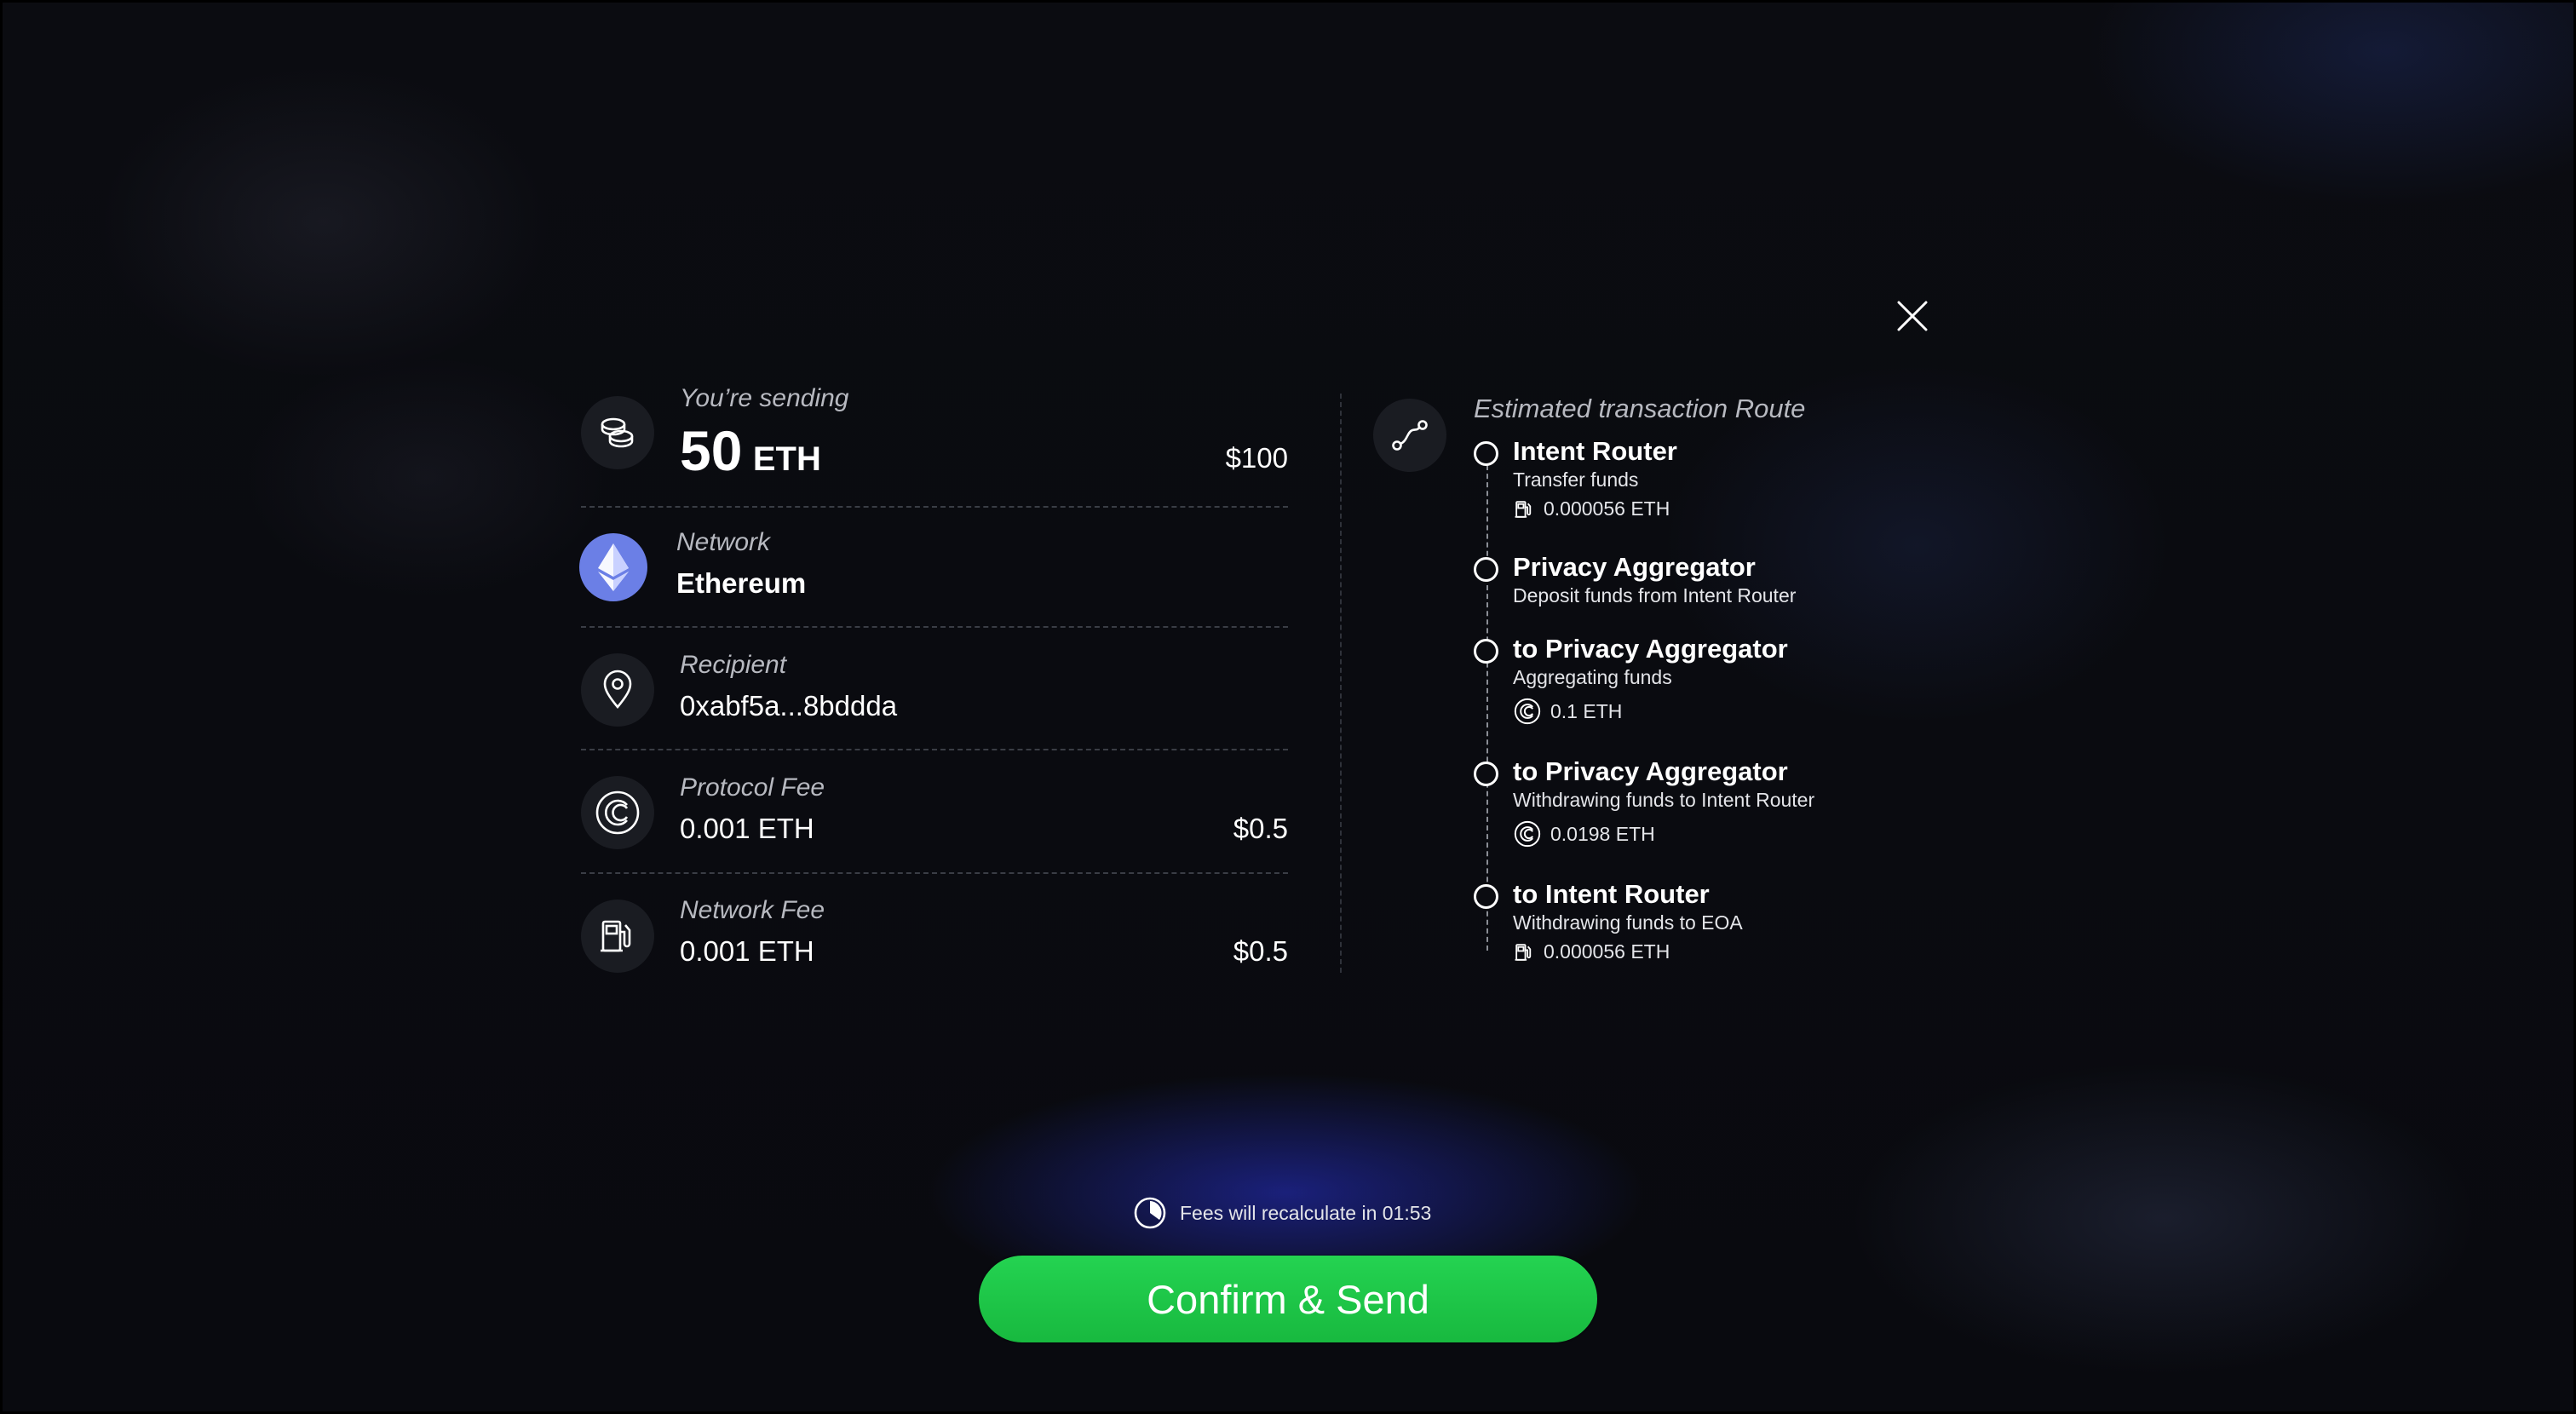  Describe the element at coordinates (935, 446) in the screenshot. I see `sending-row: You’re sending 50 ETH $100` at that location.